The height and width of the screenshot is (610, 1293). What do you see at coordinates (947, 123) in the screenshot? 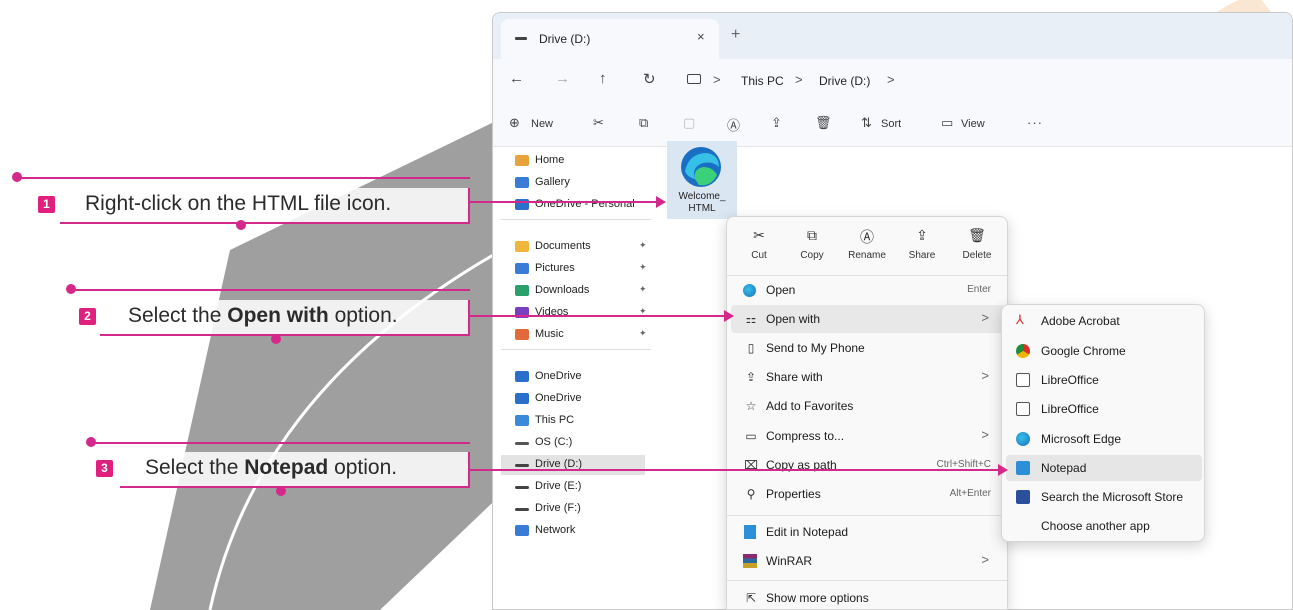
I see `view-icon: ▭` at bounding box center [947, 123].